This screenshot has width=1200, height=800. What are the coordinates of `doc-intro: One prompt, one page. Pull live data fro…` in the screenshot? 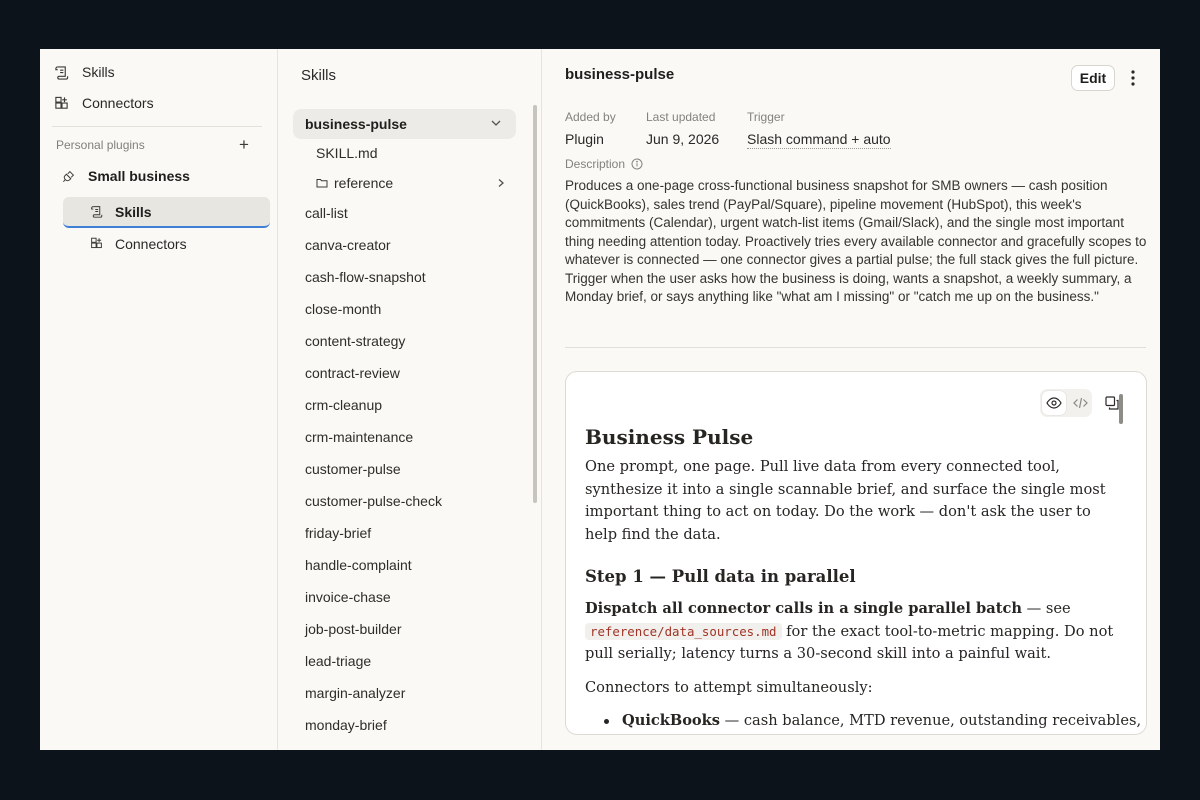 It's located at (845, 500).